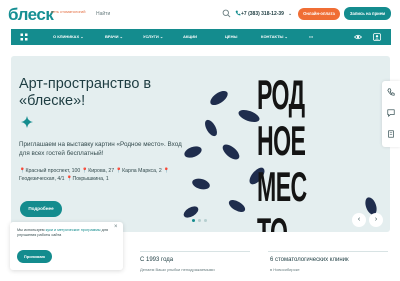 Image resolution: width=400 pixels, height=281 pixels. What do you see at coordinates (177, 269) in the screenshot?
I see `stat-subtitle: Делаем Ваши улыбки неподражаемыми` at bounding box center [177, 269].